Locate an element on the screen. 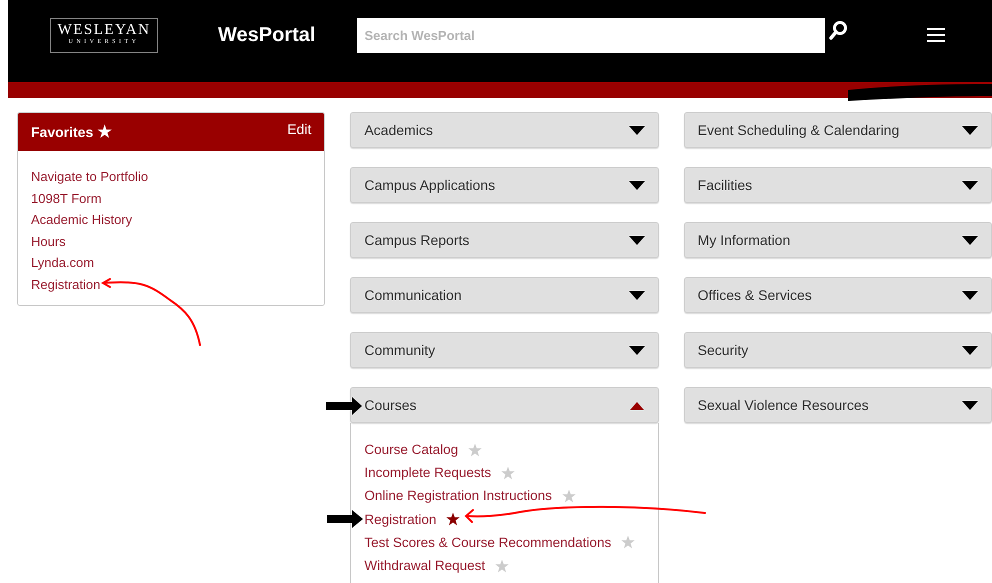  favorite-link: Navigate to Portfolio is located at coordinates (89, 177).